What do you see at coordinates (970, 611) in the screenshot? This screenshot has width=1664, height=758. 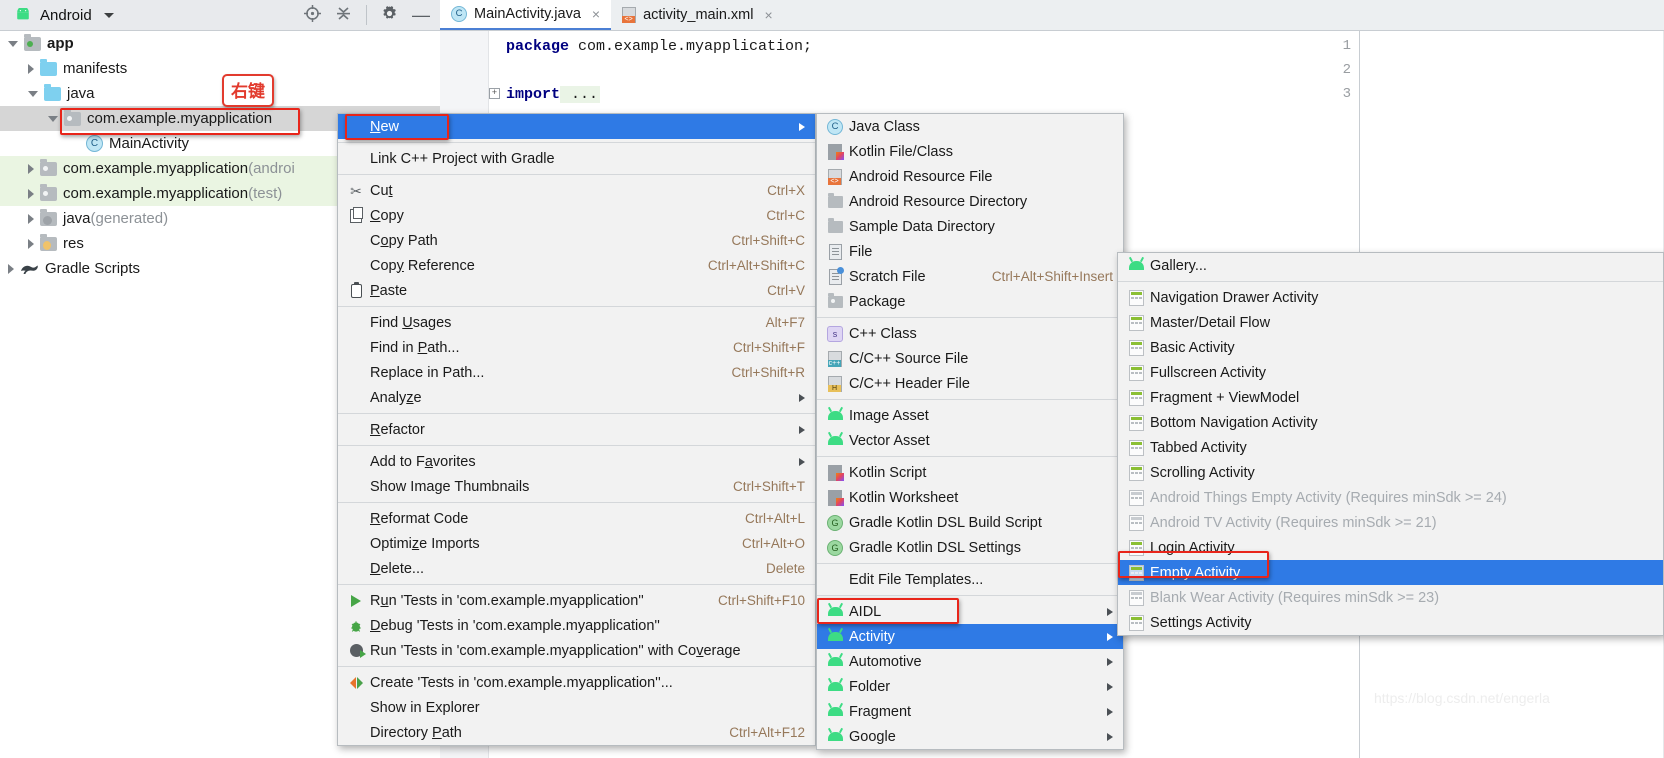 I see `submenu-item-aidl: AIDL` at bounding box center [970, 611].